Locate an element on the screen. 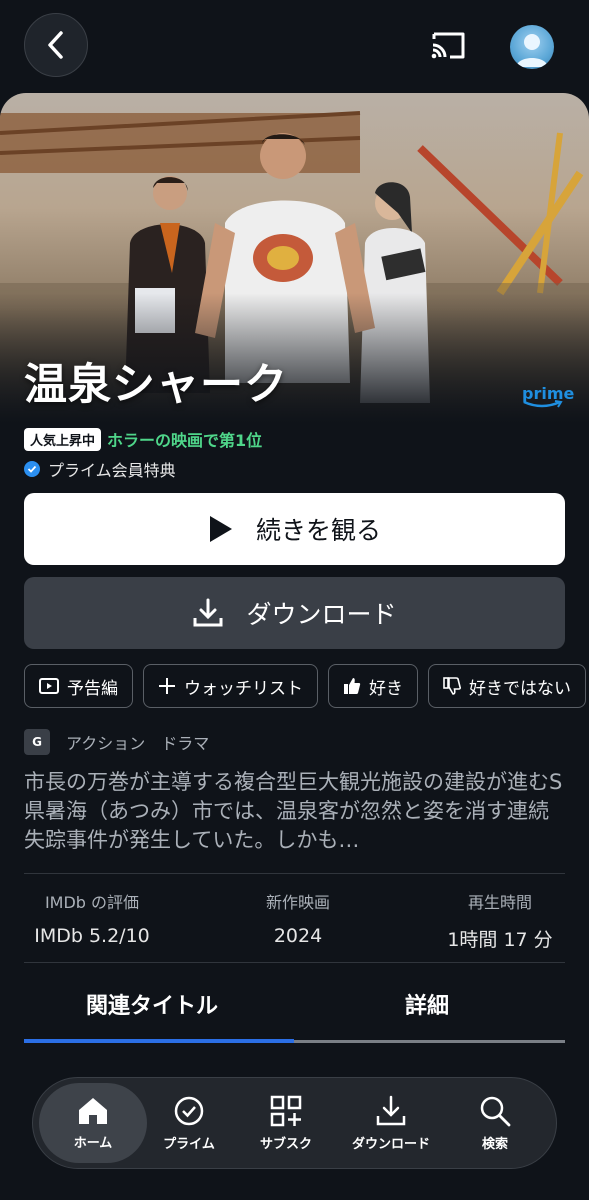  play-icon is located at coordinates (220, 529).